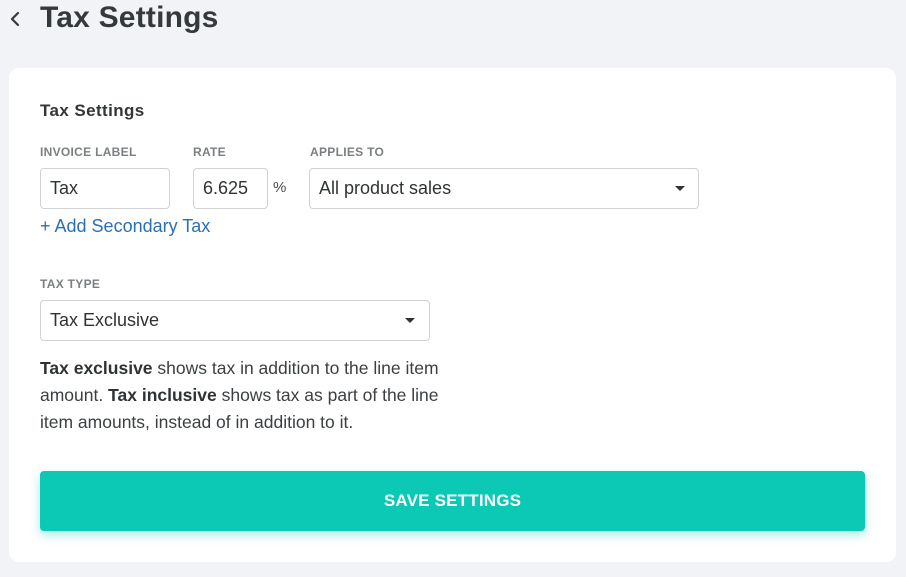 This screenshot has height=577, width=906. Describe the element at coordinates (347, 152) in the screenshot. I see `applies-to-label: APPLIES TO` at that location.